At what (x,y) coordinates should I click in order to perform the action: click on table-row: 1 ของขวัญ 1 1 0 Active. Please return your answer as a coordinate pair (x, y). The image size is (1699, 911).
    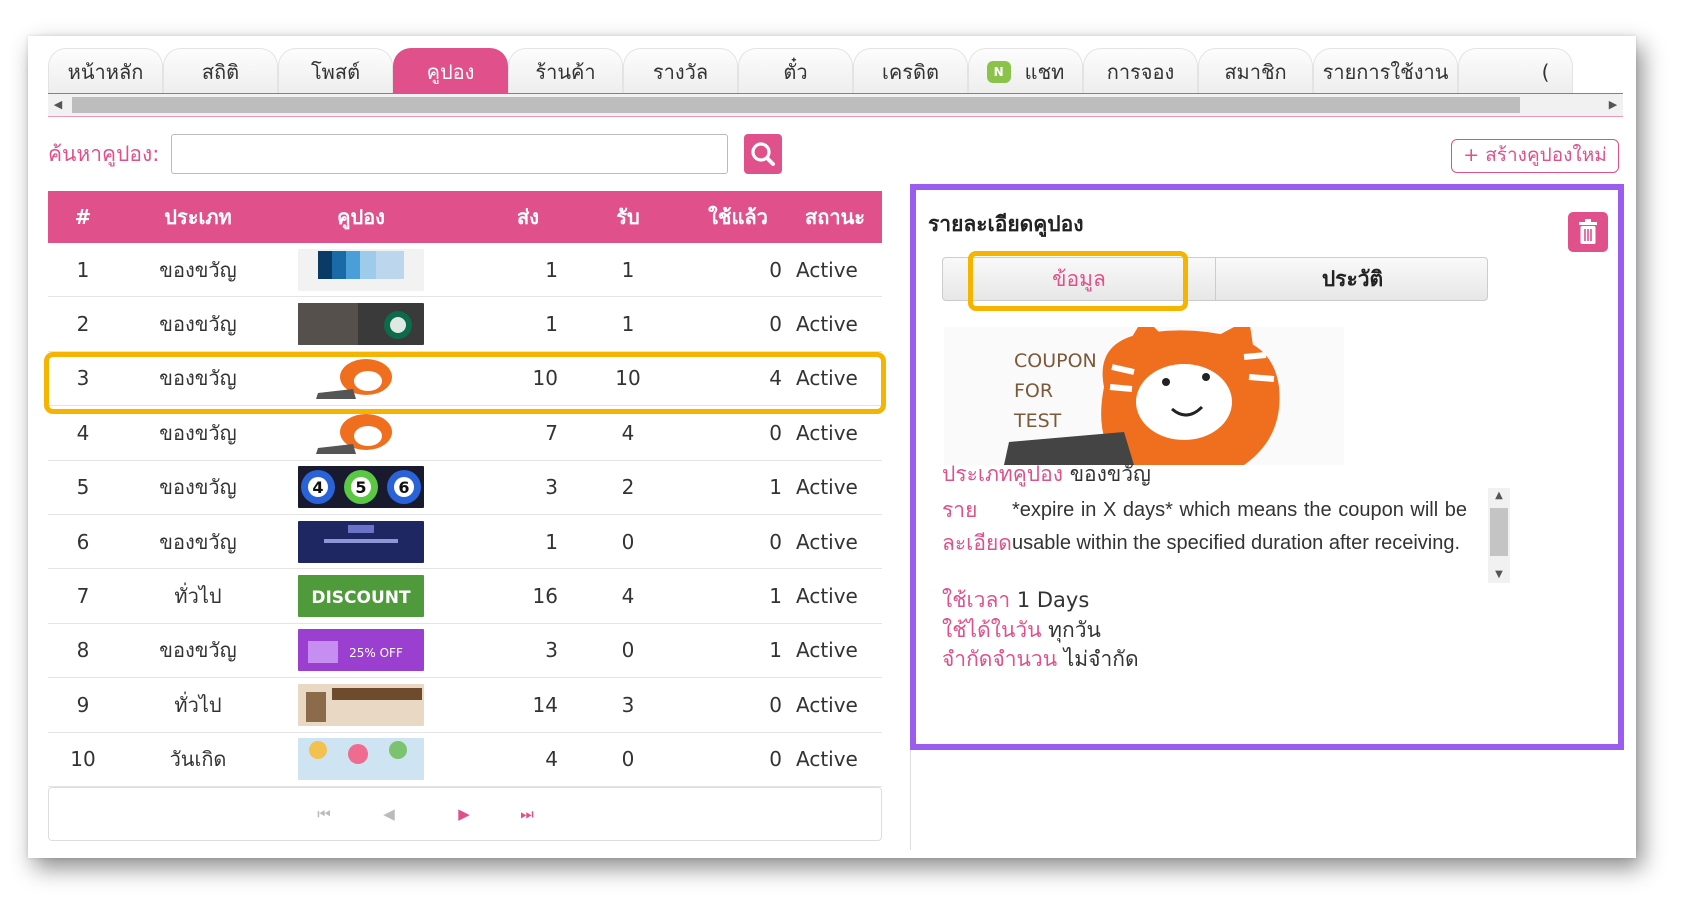
    Looking at the image, I should click on (465, 270).